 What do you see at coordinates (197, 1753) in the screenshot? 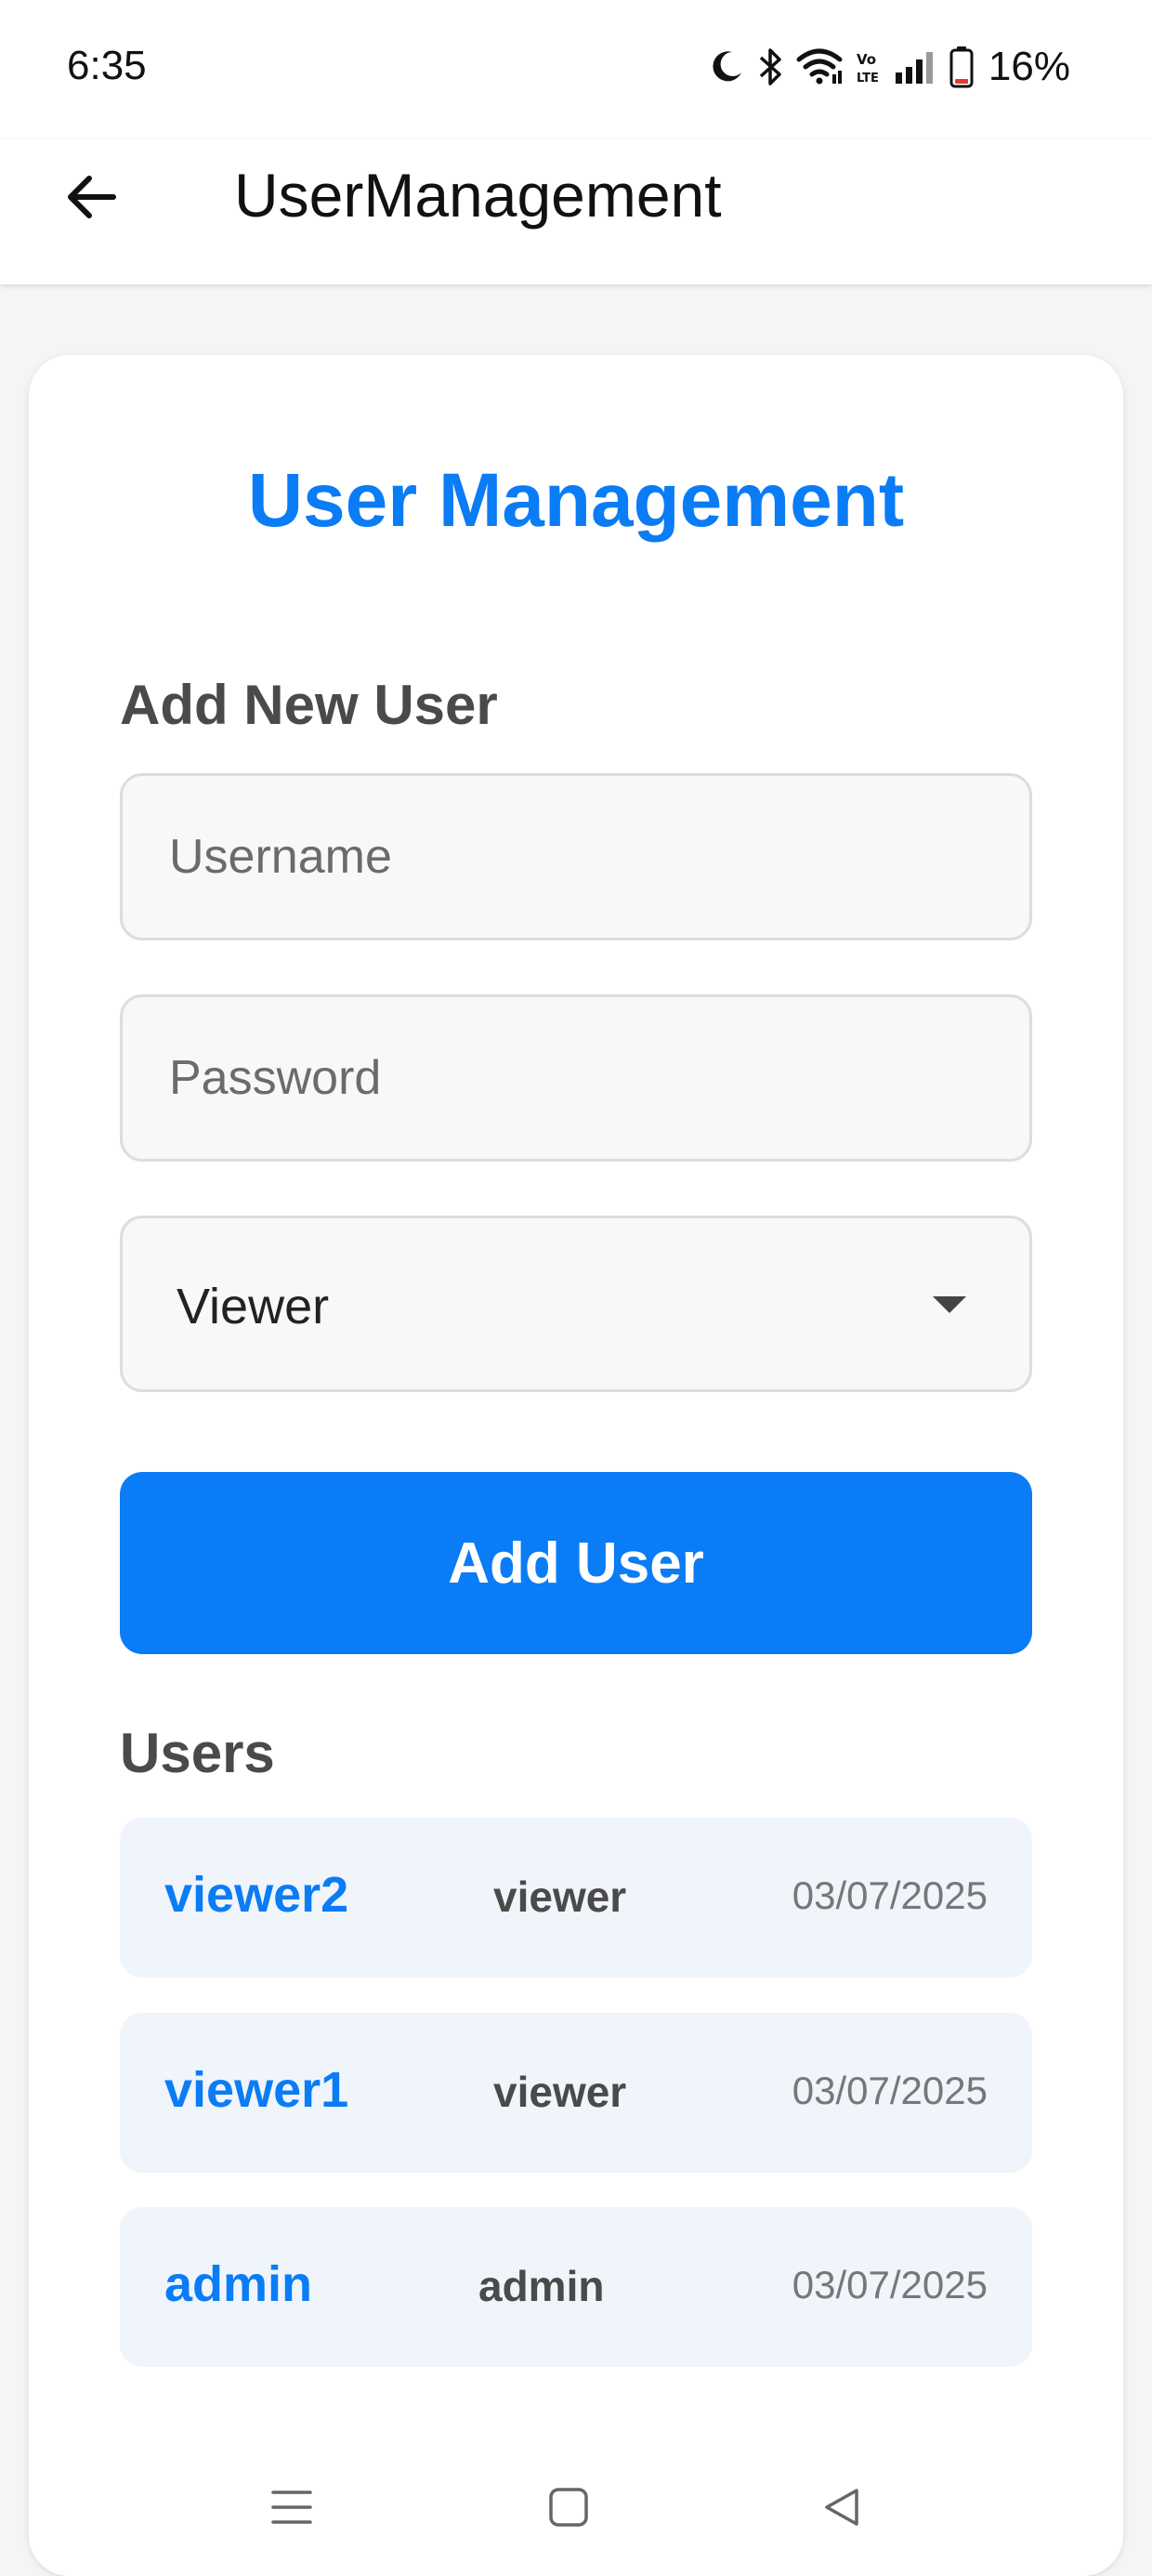
I see `users-heading: Users` at bounding box center [197, 1753].